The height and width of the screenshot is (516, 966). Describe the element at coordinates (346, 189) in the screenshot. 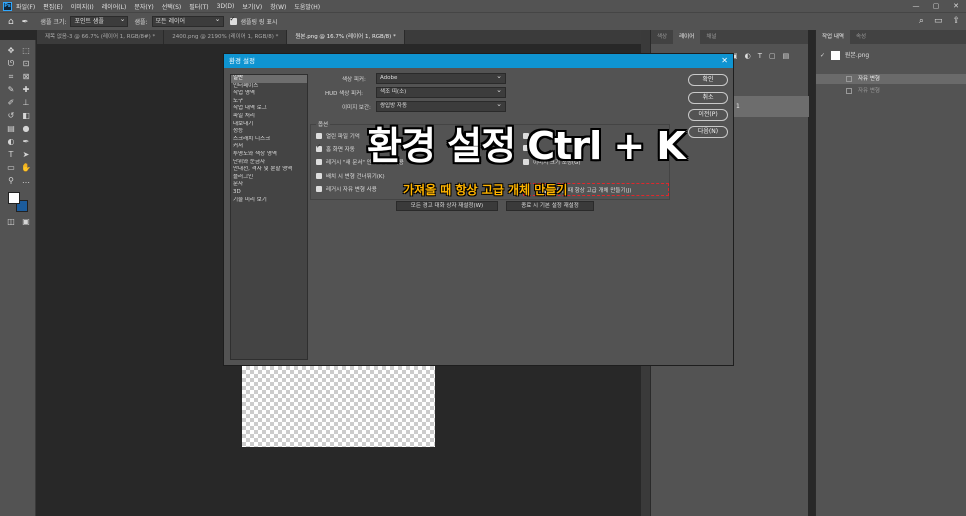

I see `option-row: 레거시 자유 변형 사용` at that location.